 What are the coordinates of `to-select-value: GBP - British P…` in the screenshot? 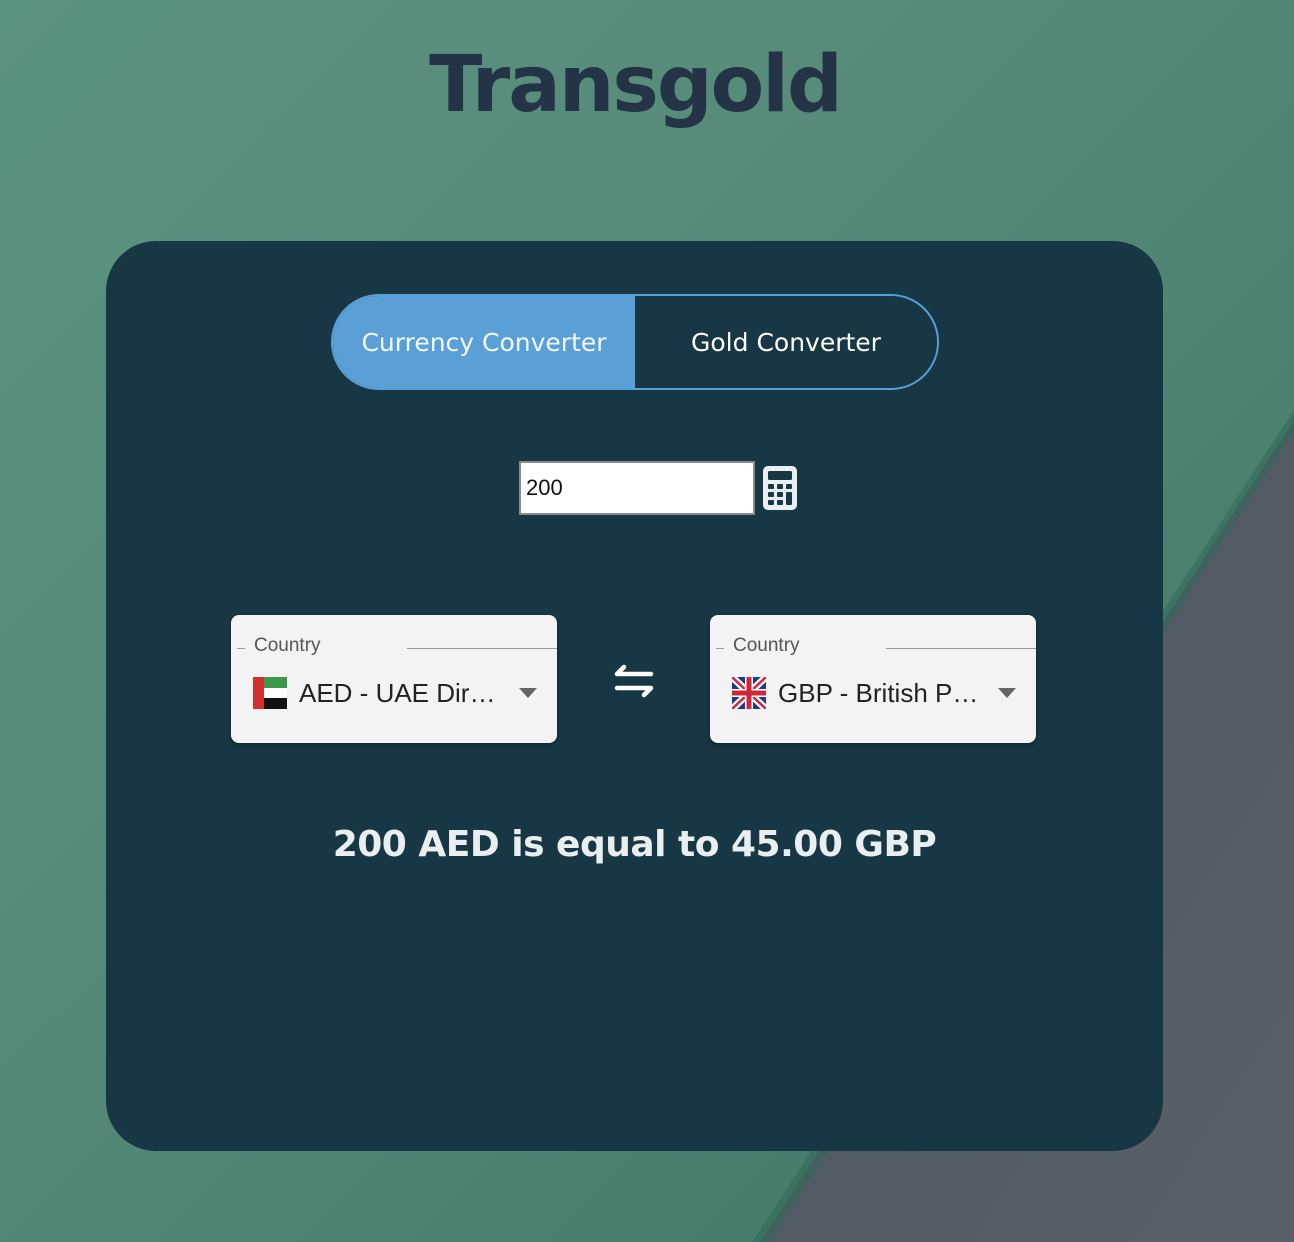 It's located at (878, 692).